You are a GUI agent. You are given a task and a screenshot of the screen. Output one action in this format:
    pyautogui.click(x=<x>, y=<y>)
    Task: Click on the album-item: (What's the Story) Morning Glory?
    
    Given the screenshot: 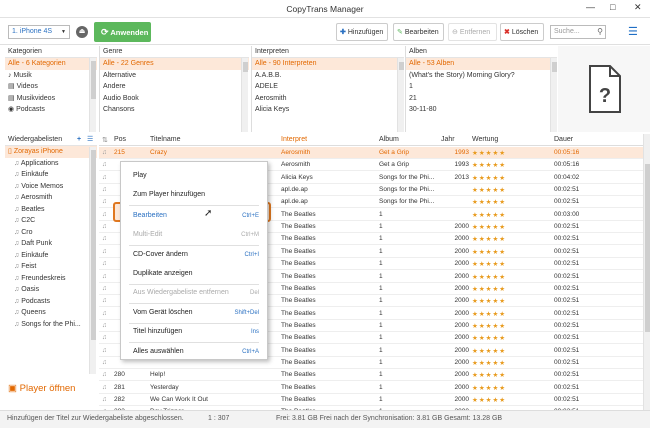 What is the action you would take?
    pyautogui.click(x=481, y=76)
    